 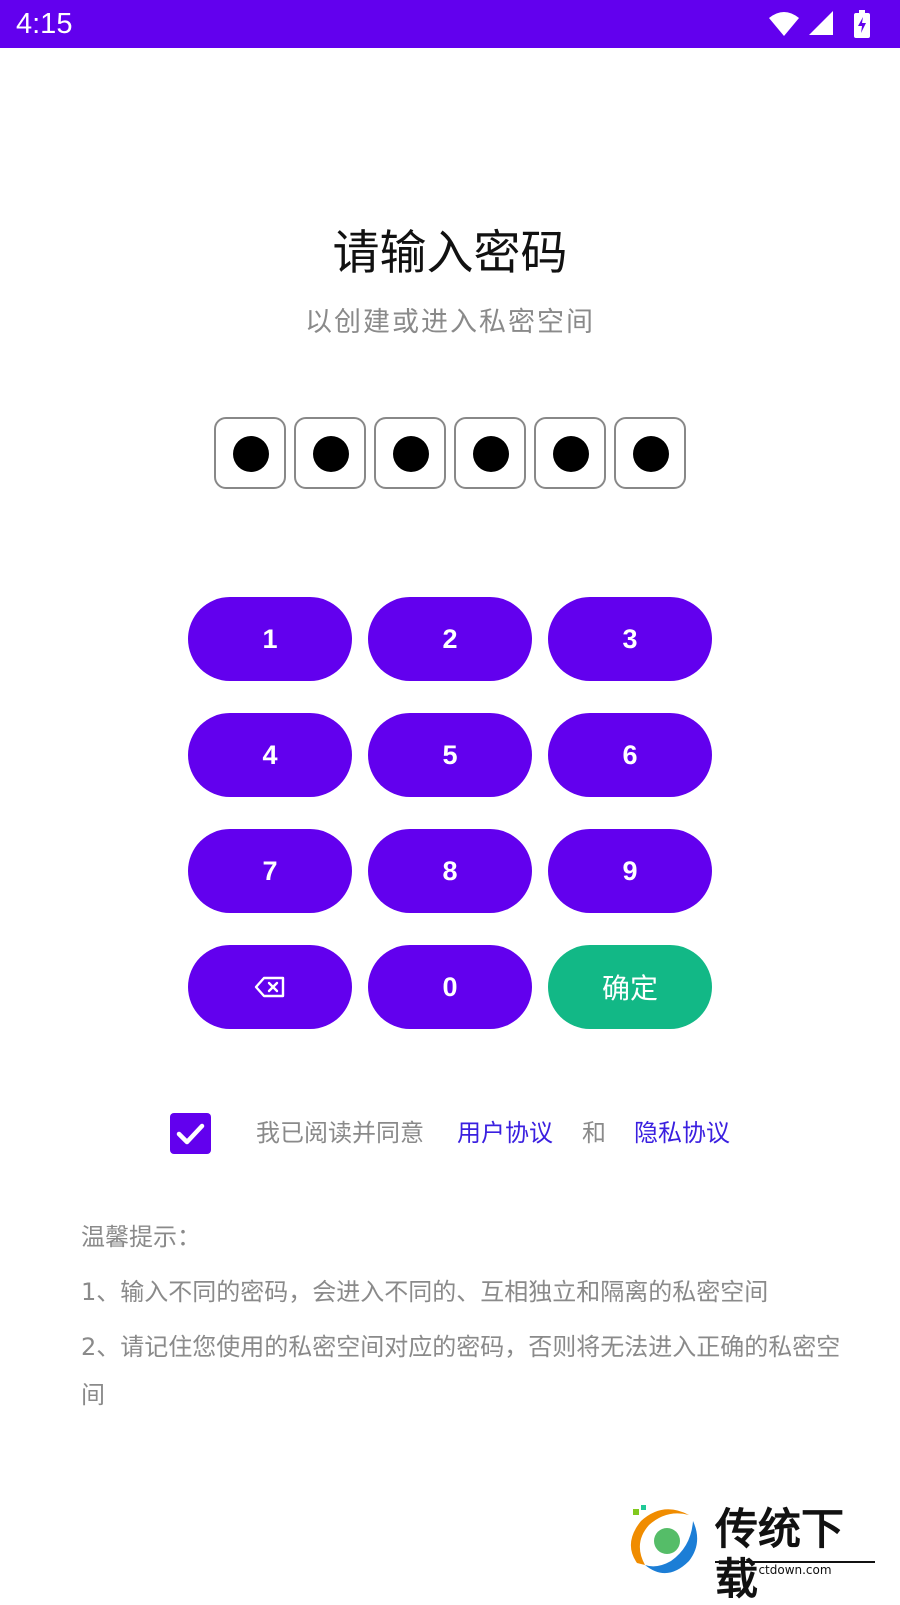 What do you see at coordinates (630, 987) in the screenshot?
I see `confirm-button: 确定` at bounding box center [630, 987].